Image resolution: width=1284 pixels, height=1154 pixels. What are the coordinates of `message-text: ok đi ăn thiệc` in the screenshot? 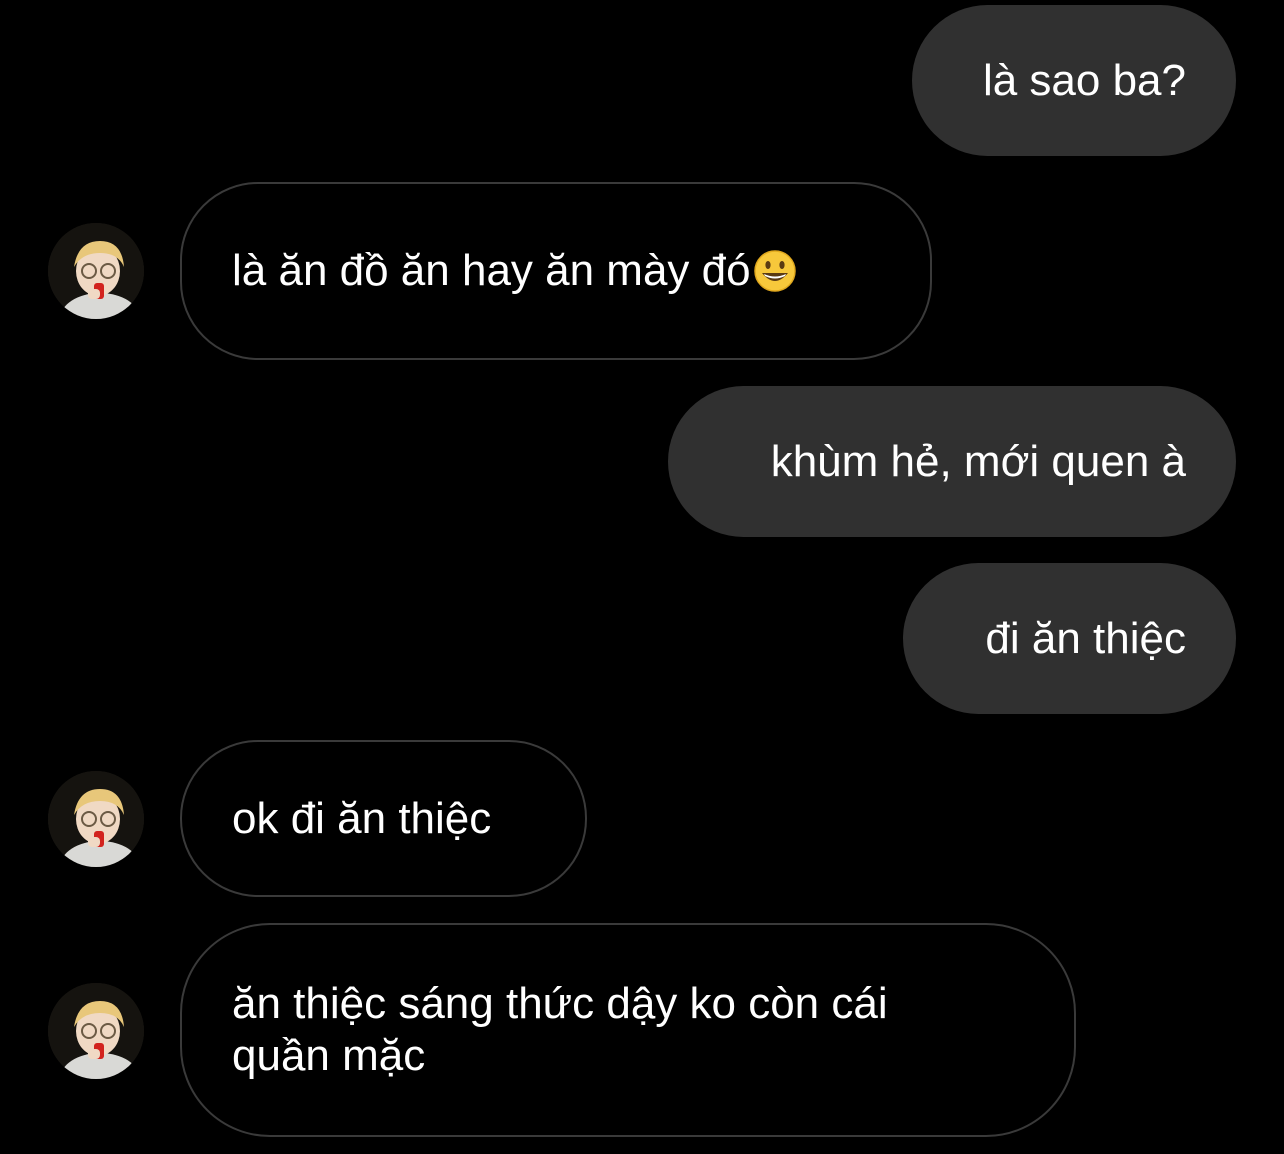 It's located at (362, 818).